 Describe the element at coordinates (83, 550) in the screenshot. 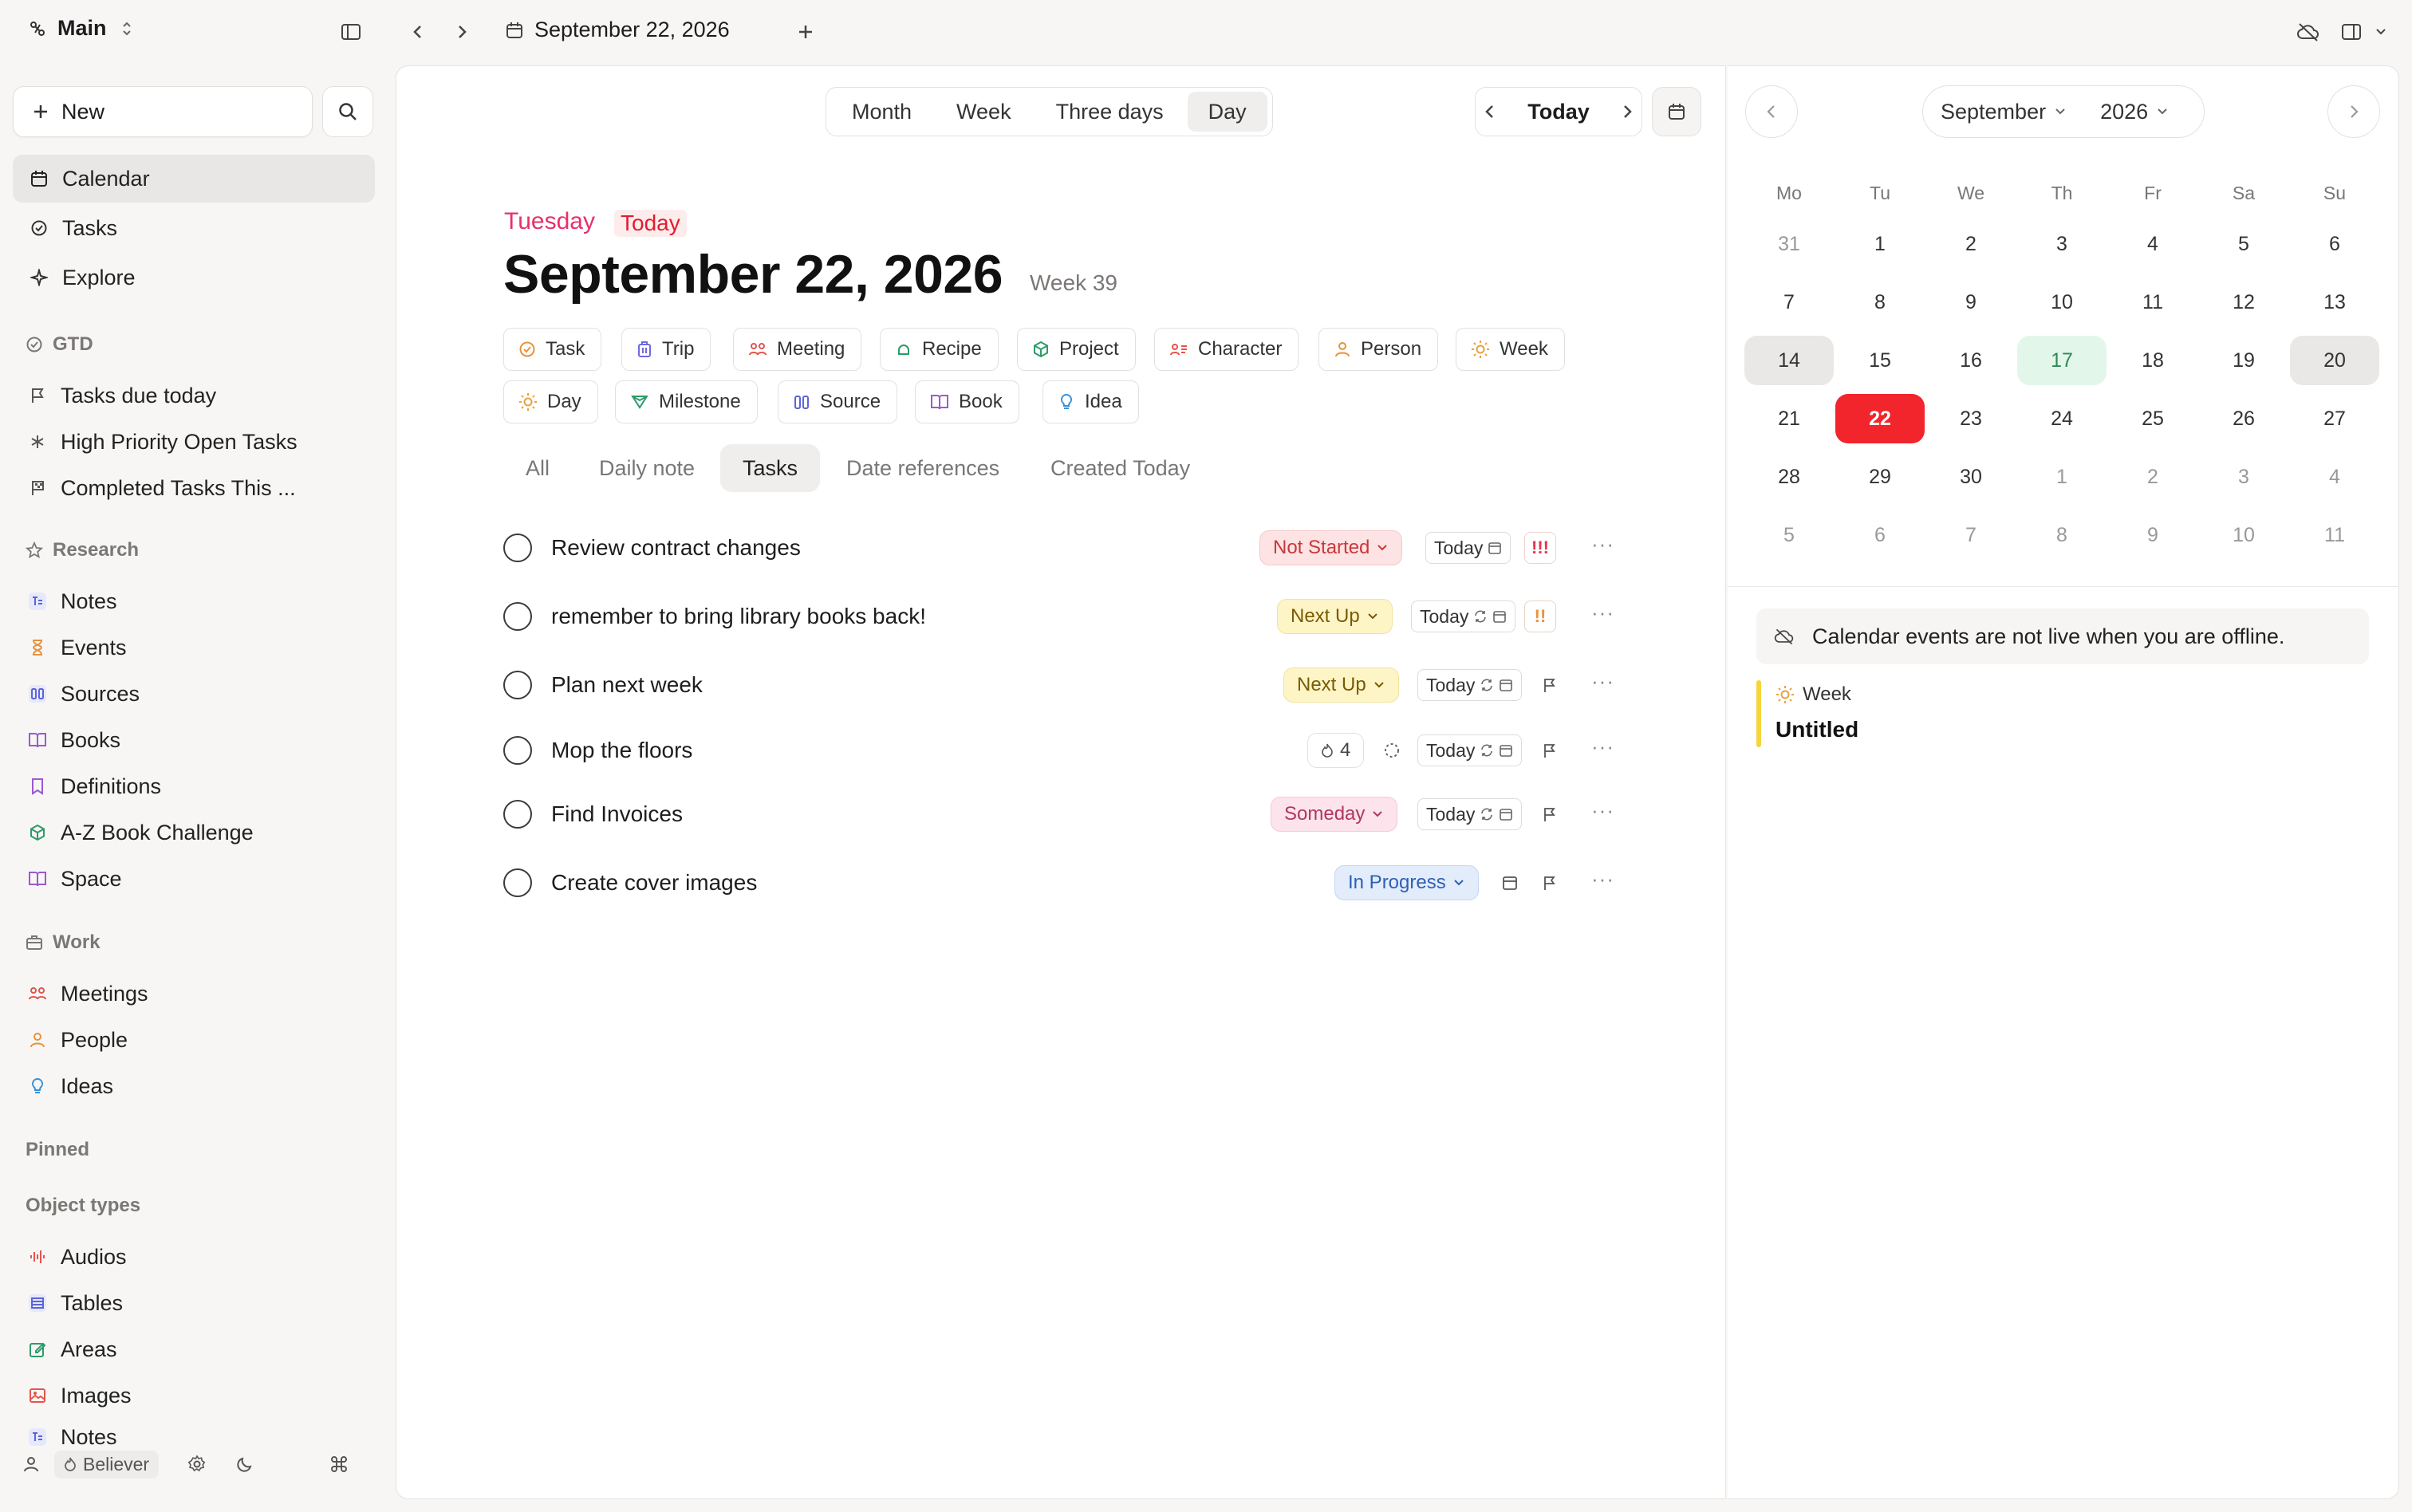

I see `section-research: Research` at that location.